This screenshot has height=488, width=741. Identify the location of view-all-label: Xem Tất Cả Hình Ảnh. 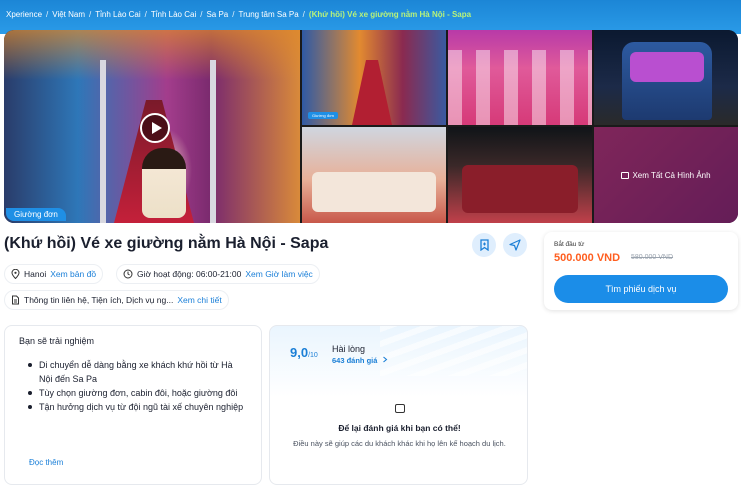
(671, 175).